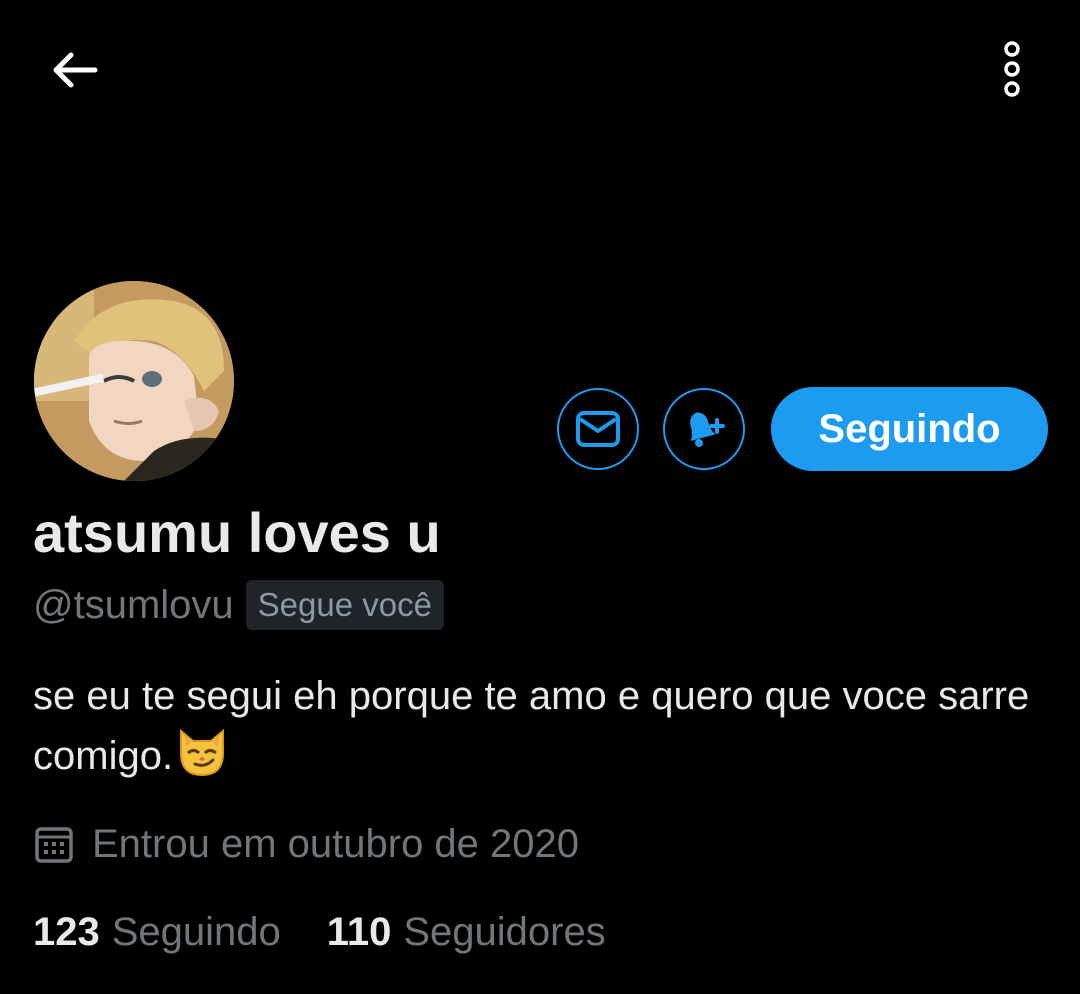 The image size is (1080, 994). I want to click on followers-stat: 110 Seguidores, so click(466, 932).